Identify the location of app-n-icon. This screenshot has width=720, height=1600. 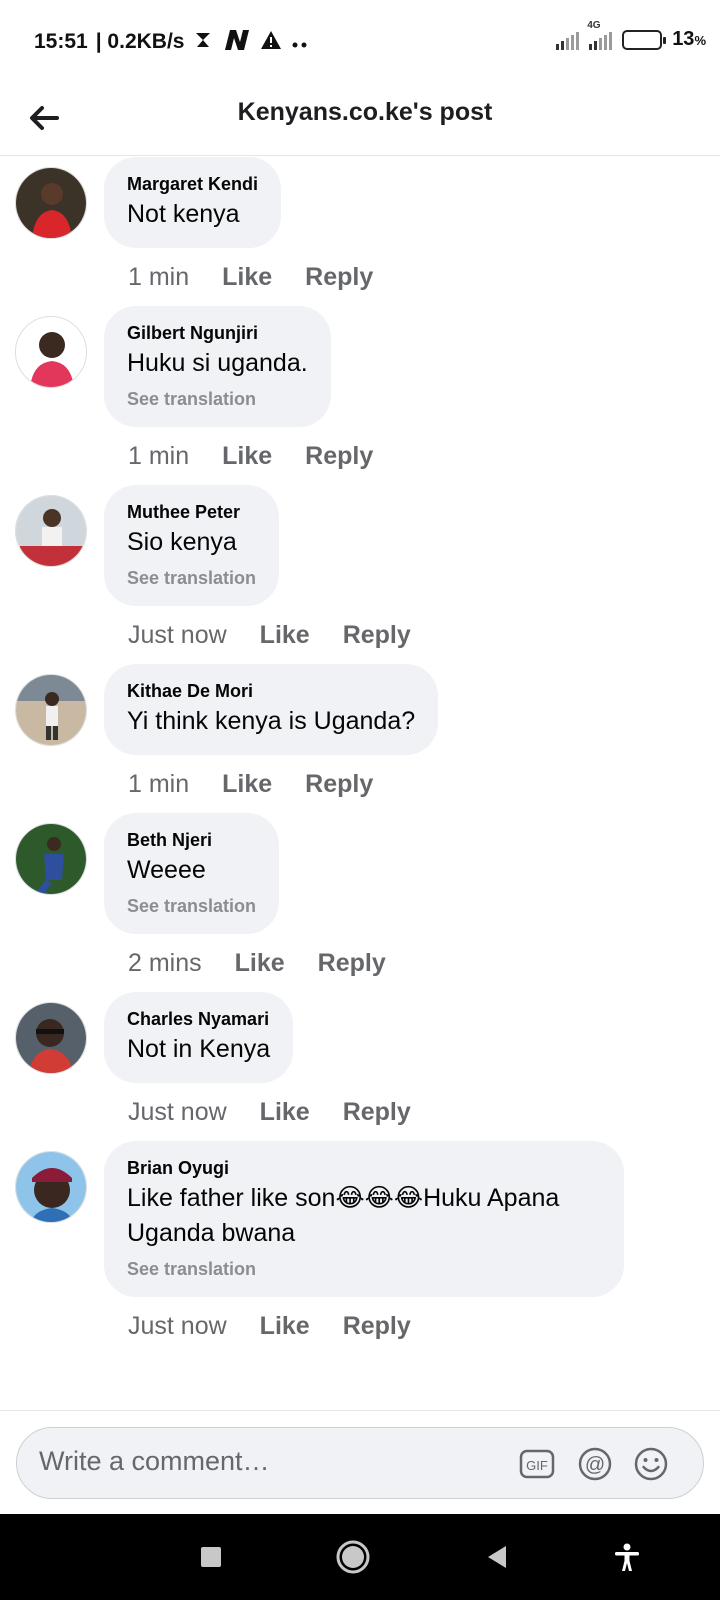
(237, 42).